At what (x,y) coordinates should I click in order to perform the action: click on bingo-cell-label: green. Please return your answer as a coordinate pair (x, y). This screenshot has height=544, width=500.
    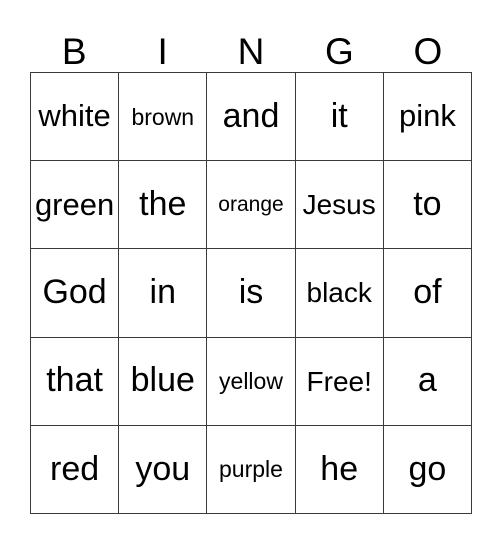
    Looking at the image, I should click on (74, 204).